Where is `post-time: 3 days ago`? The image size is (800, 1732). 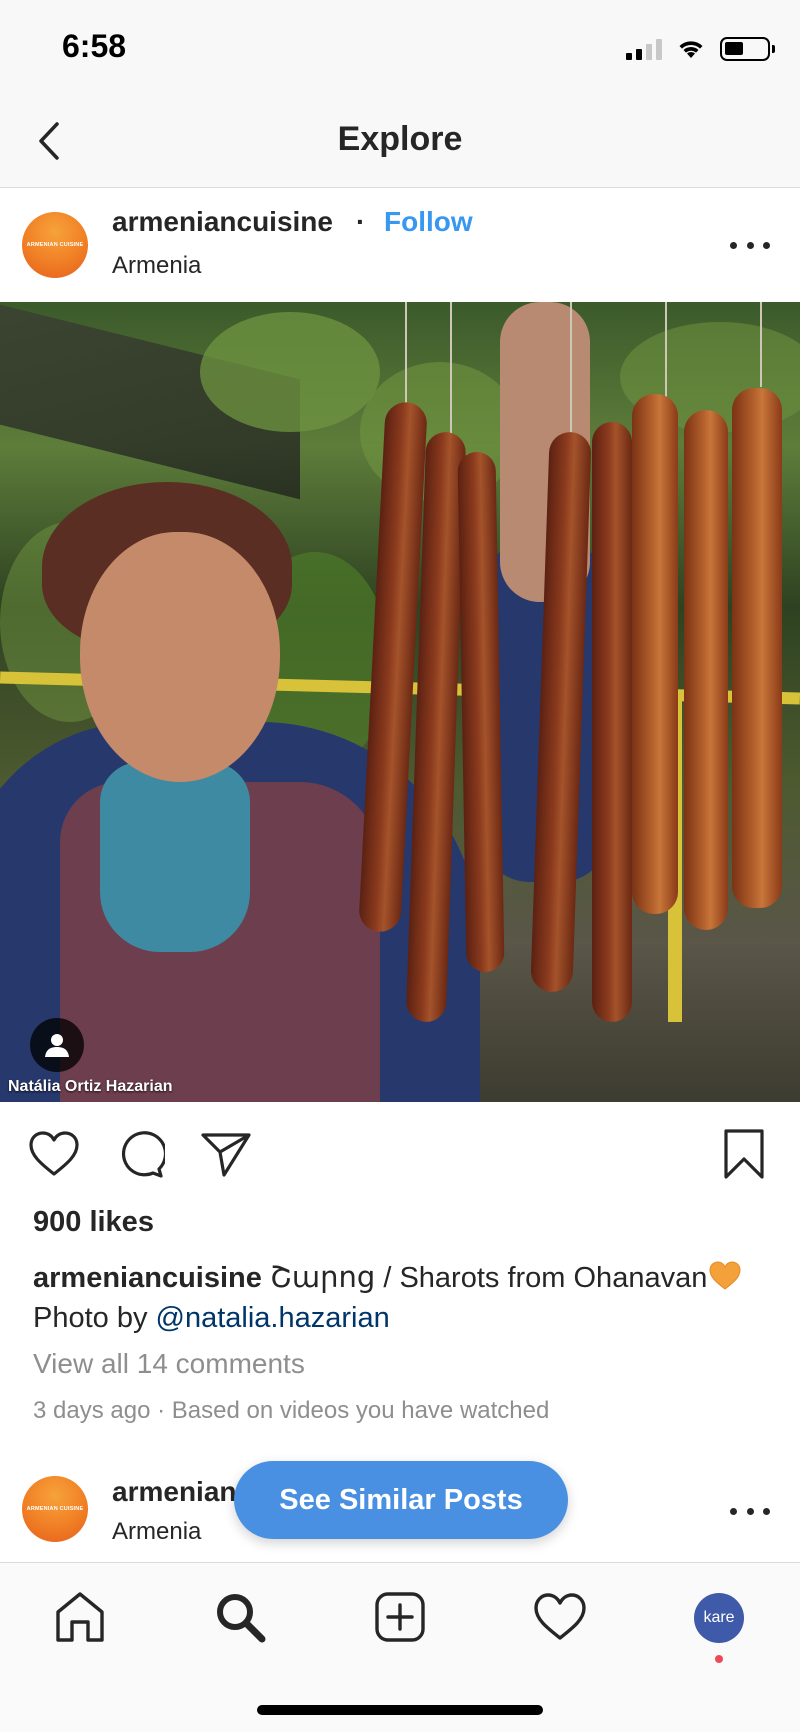 post-time: 3 days ago is located at coordinates (92, 1410).